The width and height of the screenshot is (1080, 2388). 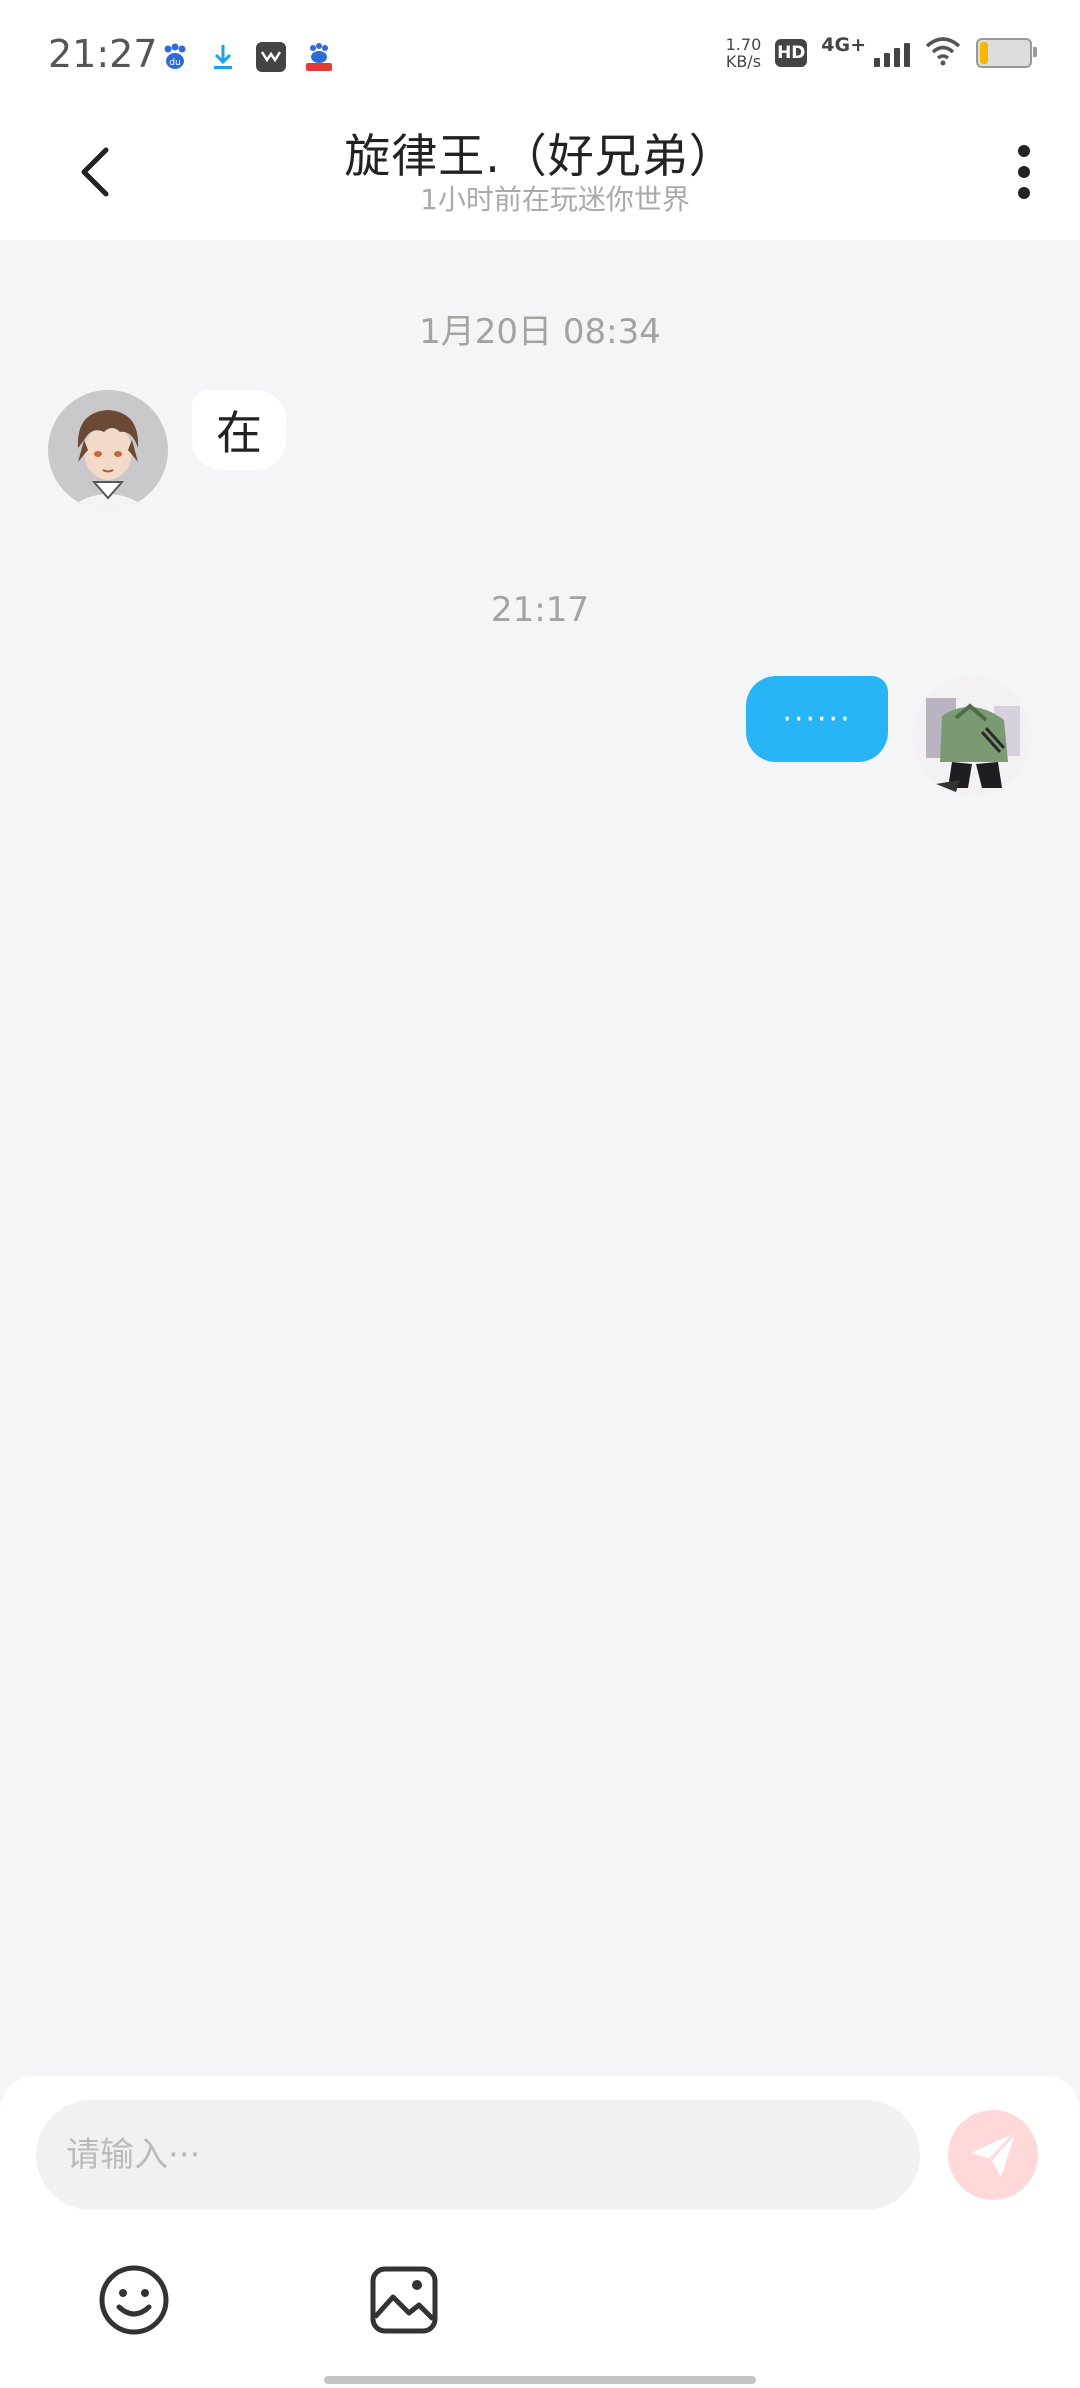 What do you see at coordinates (540, 55) in the screenshot?
I see `status-bar: 21:27 du 1.70 KB/s HD 4G+` at bounding box center [540, 55].